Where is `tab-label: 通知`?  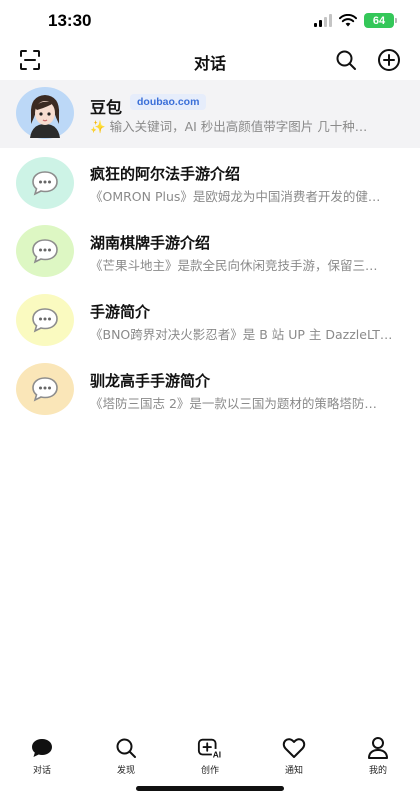
tab-label: 通知 is located at coordinates (293, 771).